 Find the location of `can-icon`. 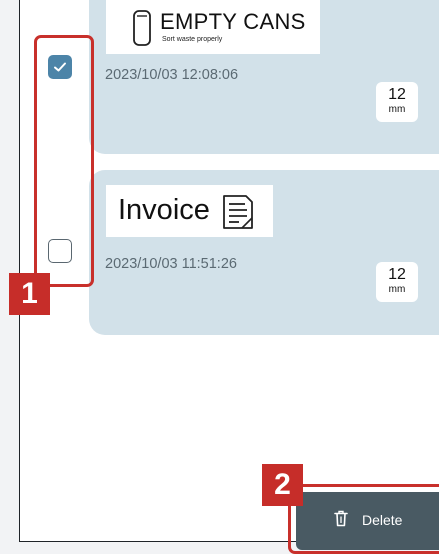

can-icon is located at coordinates (142, 28).